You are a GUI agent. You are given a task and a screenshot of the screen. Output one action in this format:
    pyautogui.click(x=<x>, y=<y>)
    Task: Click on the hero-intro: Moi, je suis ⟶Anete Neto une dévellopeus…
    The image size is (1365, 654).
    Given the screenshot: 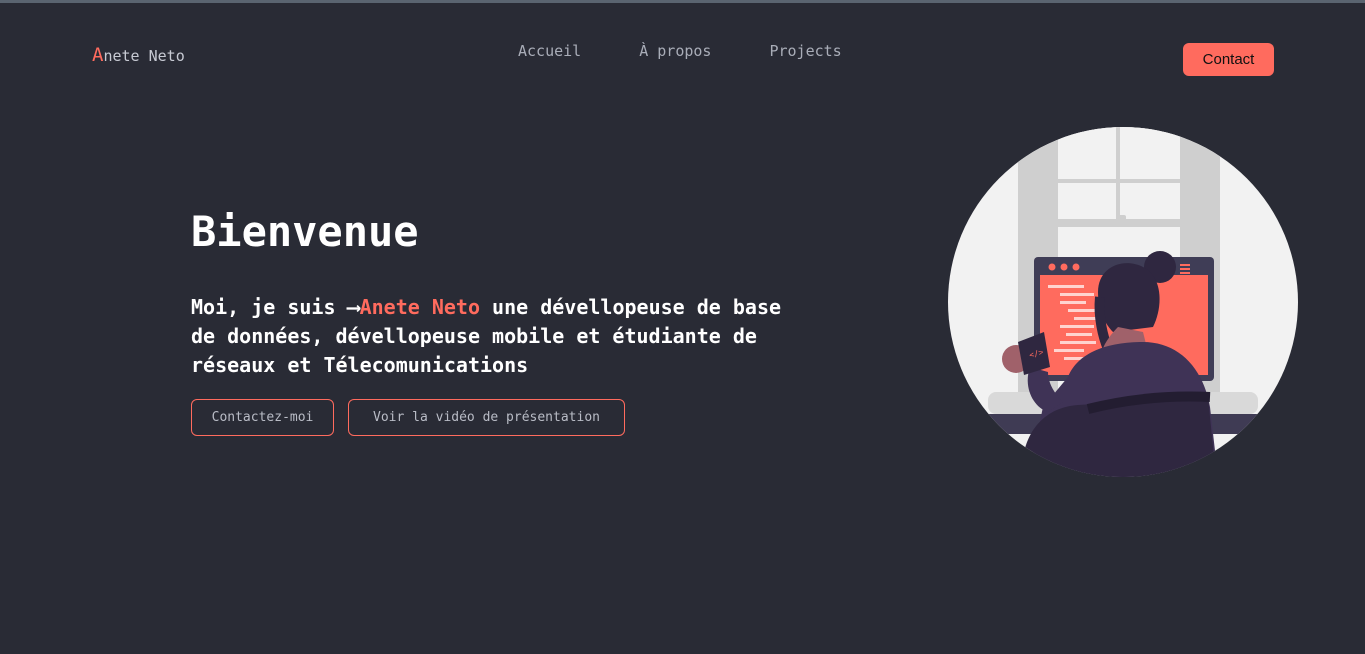 What is the action you would take?
    pyautogui.click(x=491, y=336)
    